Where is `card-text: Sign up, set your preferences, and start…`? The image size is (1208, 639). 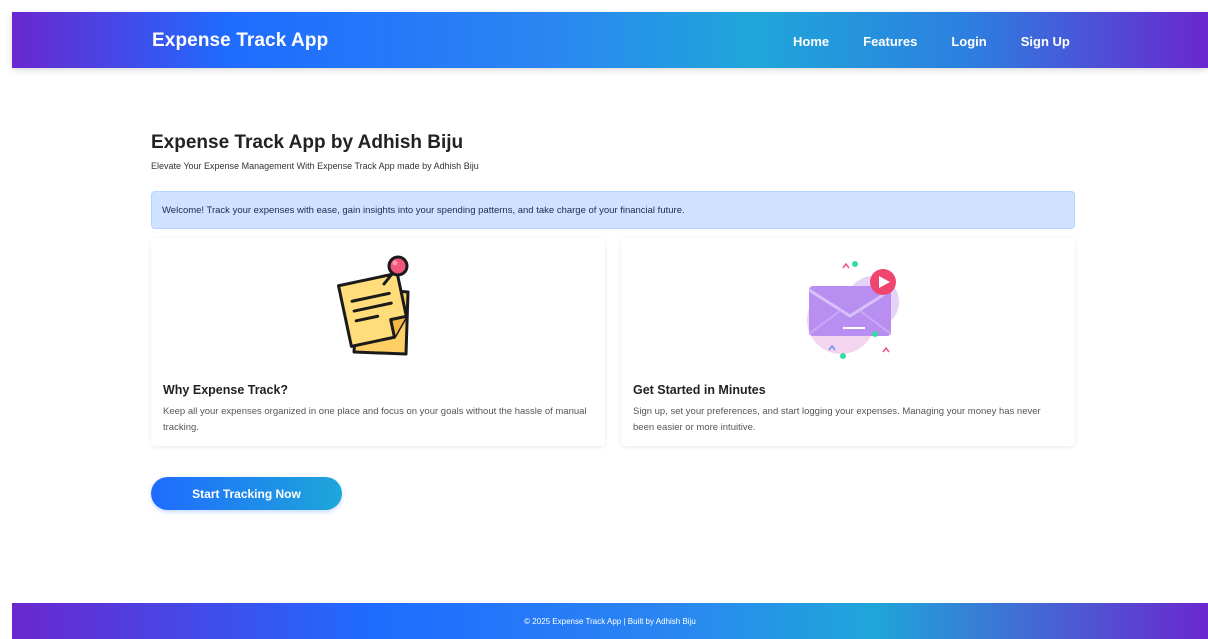
card-text: Sign up, set your preferences, and start… is located at coordinates (837, 419).